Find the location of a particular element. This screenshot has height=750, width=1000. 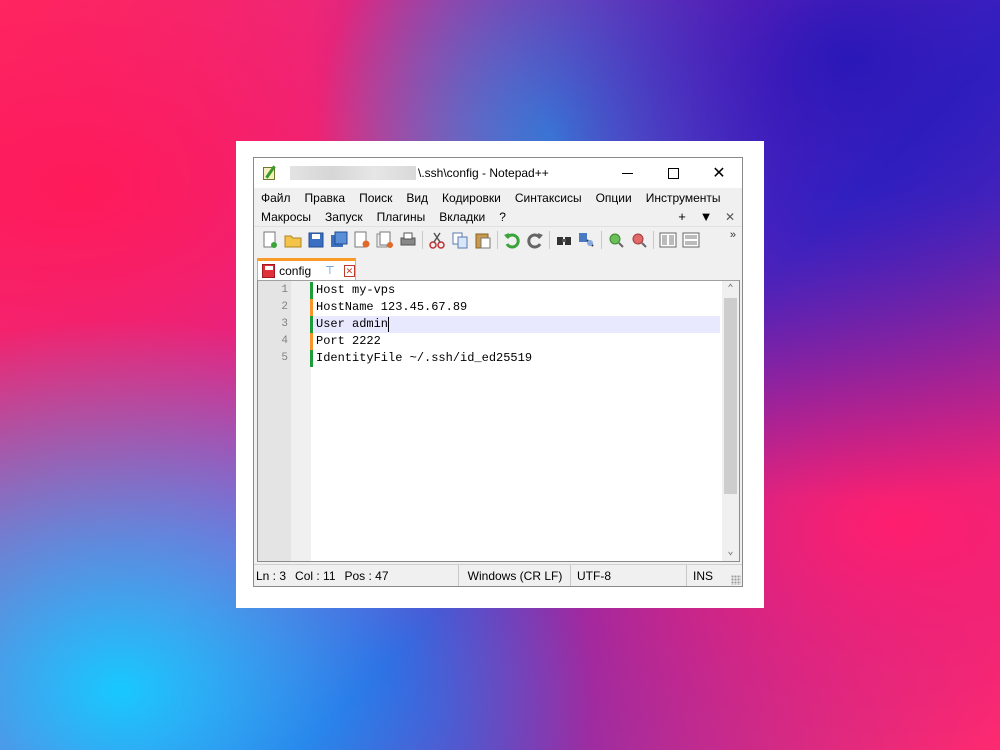

tab-config: config ⊤ ✕ is located at coordinates (306, 269).